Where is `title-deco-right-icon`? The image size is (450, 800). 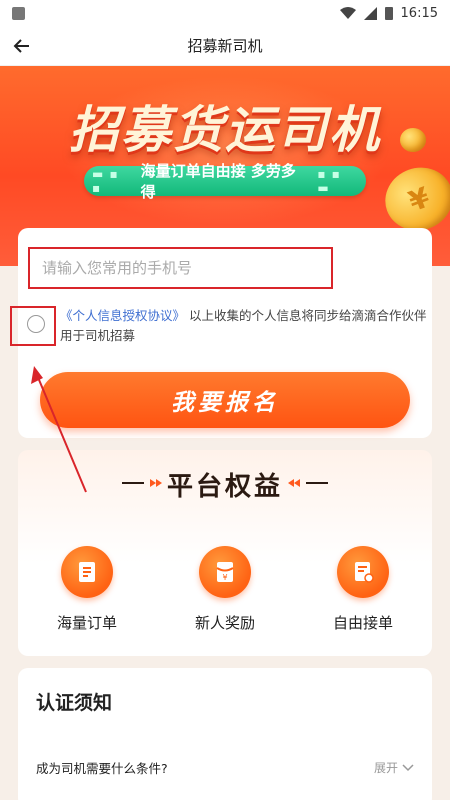
title-deco-right-icon is located at coordinates (308, 483).